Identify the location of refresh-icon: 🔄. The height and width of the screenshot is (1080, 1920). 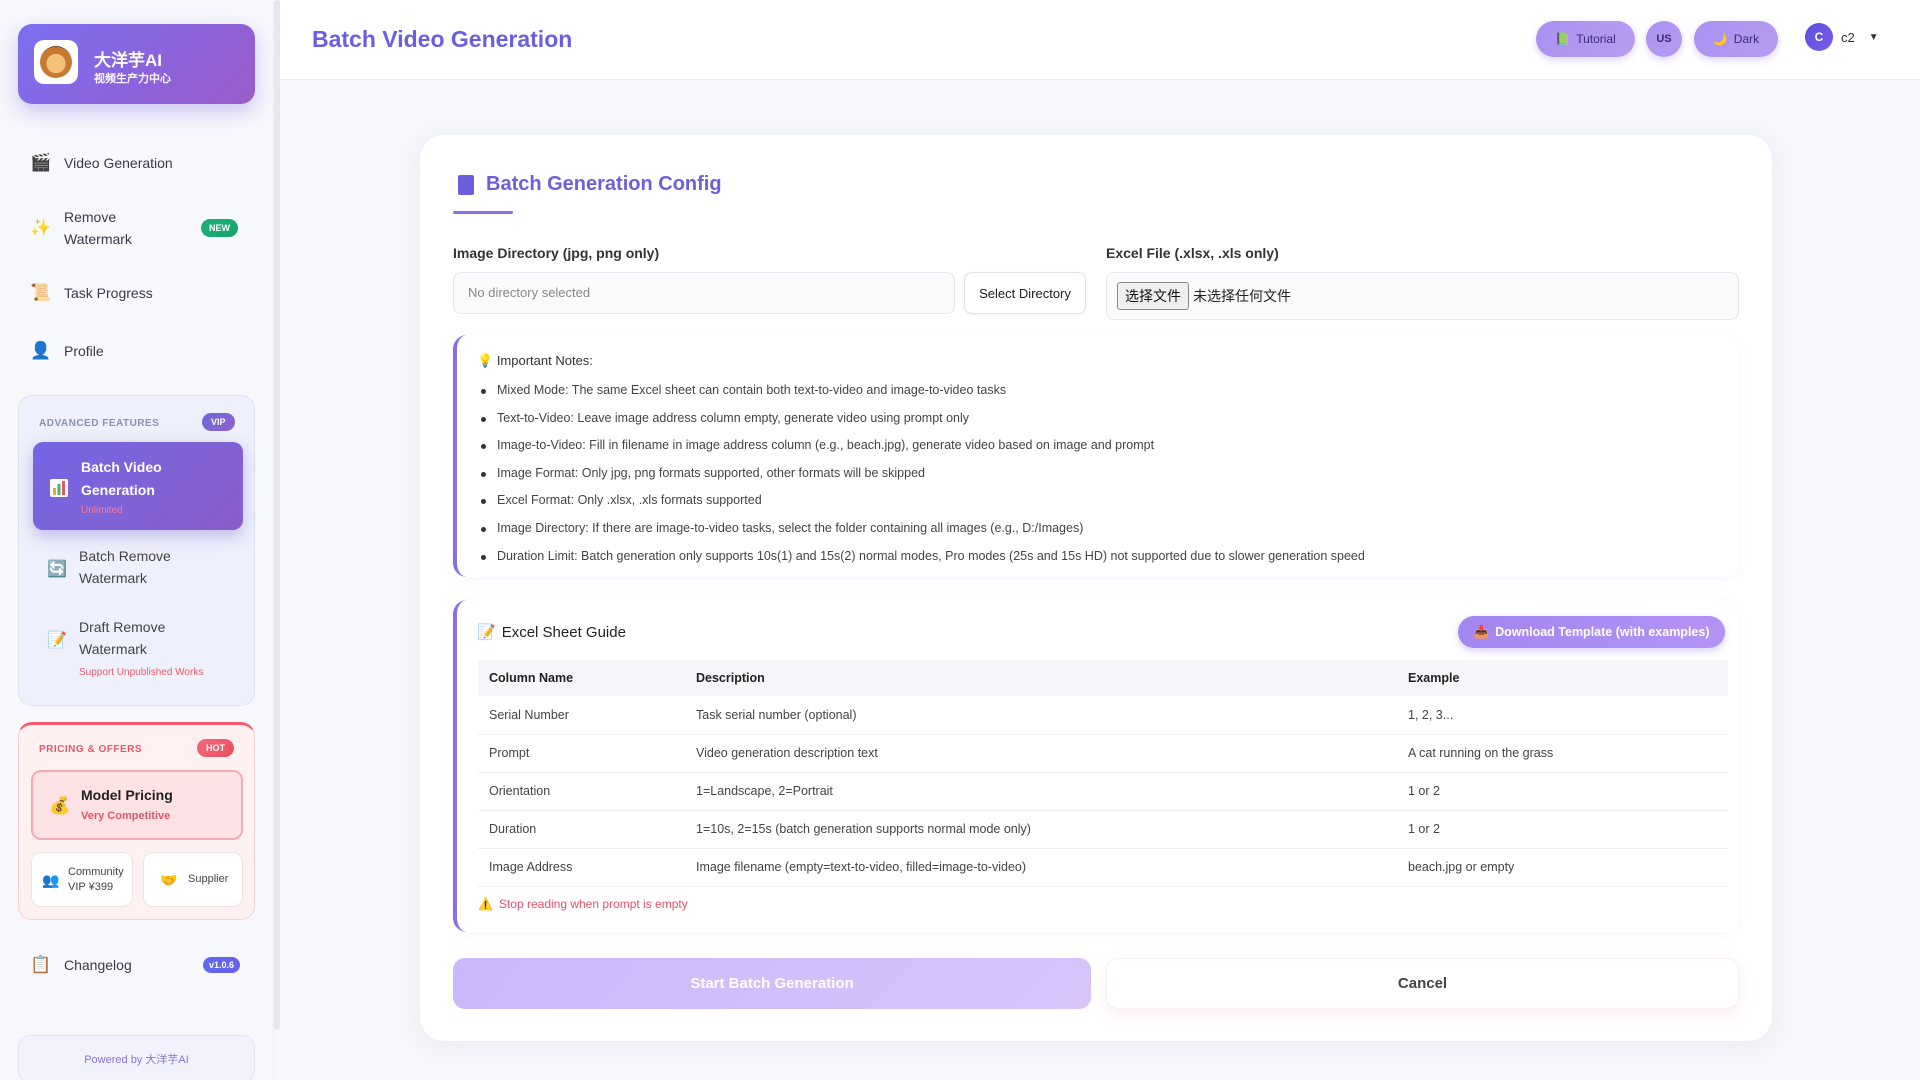
(57, 569).